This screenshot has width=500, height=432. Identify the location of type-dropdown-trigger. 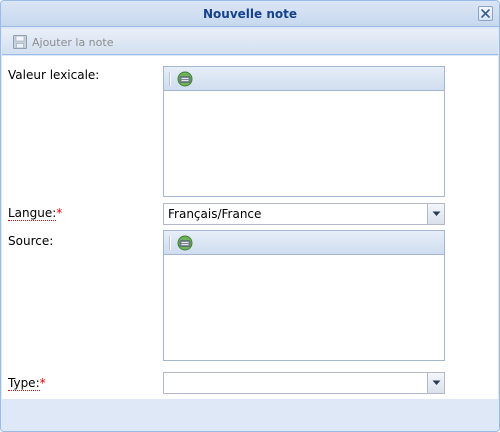
(435, 383).